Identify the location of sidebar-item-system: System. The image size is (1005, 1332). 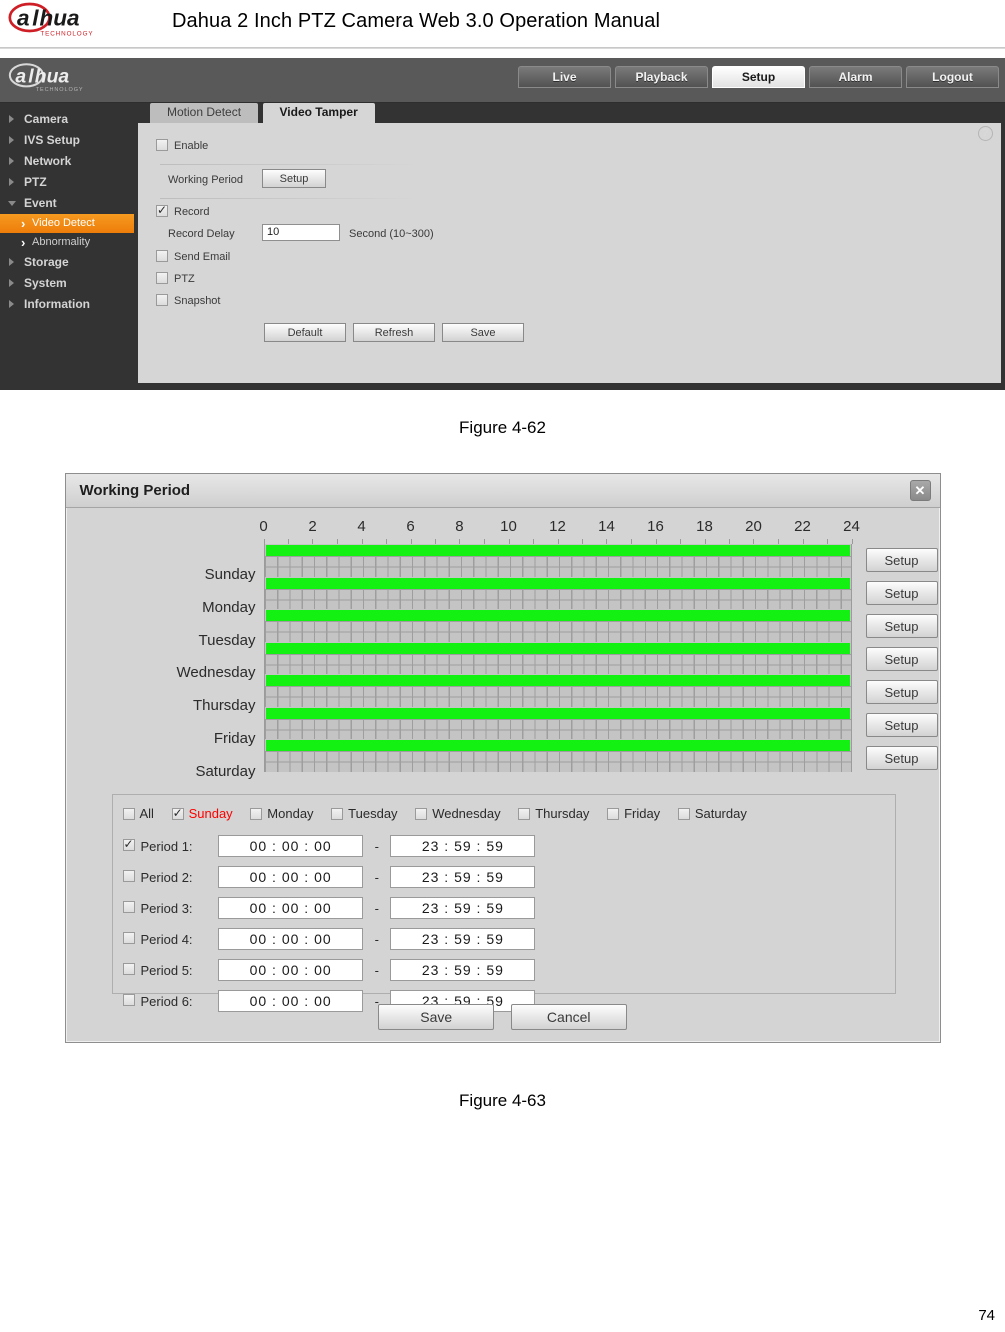
(67, 283).